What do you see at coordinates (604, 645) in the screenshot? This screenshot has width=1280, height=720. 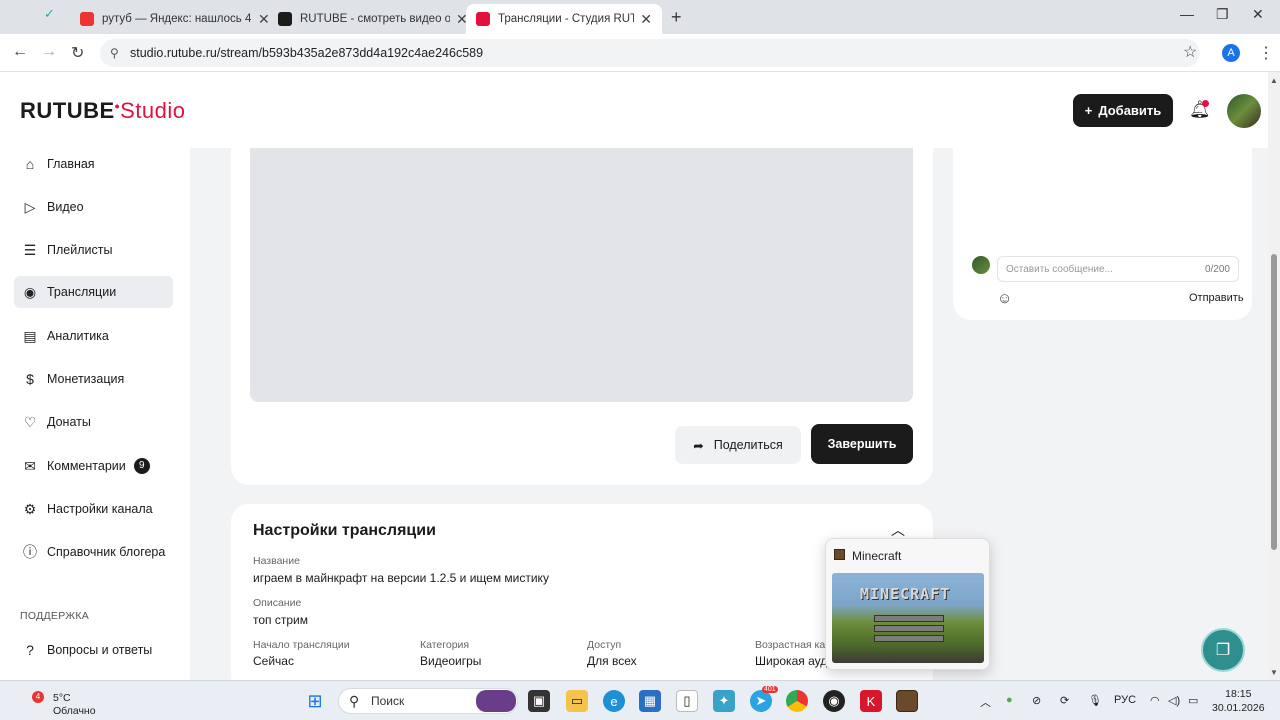 I see `access-label: Доступ` at bounding box center [604, 645].